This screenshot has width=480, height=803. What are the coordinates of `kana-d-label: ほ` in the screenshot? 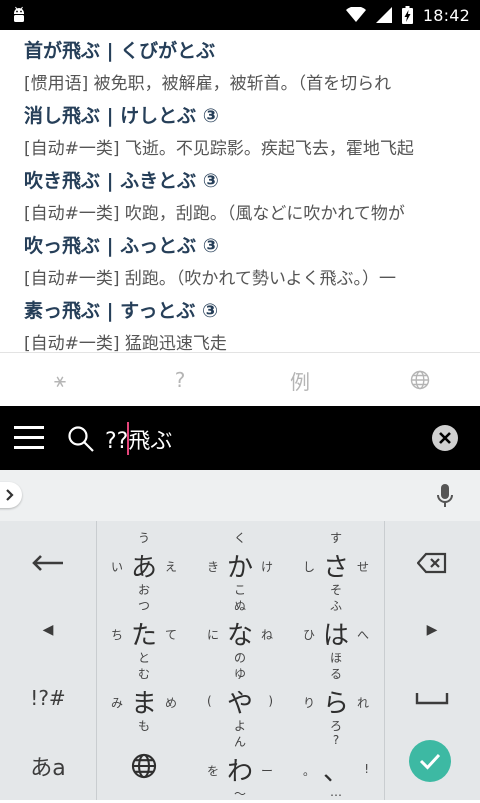 It's located at (335, 658).